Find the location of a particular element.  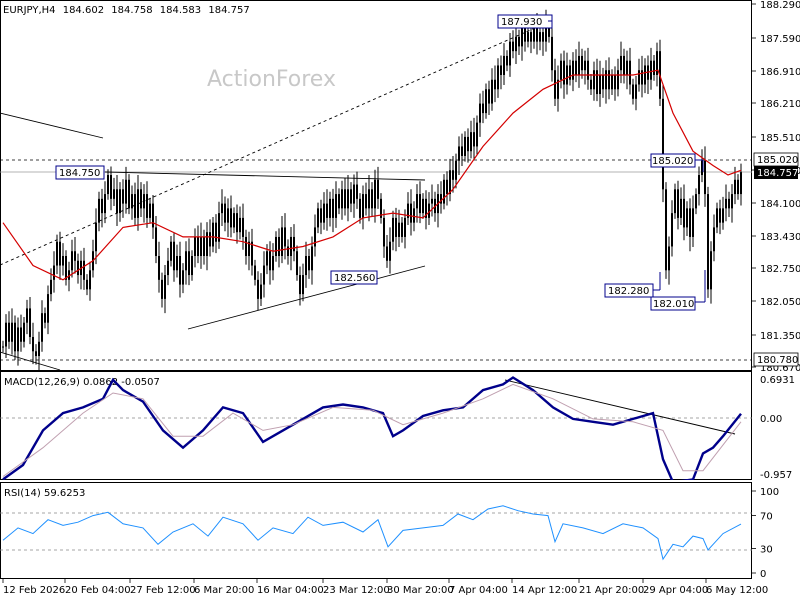

header-open: 184.602 is located at coordinates (83, 10).